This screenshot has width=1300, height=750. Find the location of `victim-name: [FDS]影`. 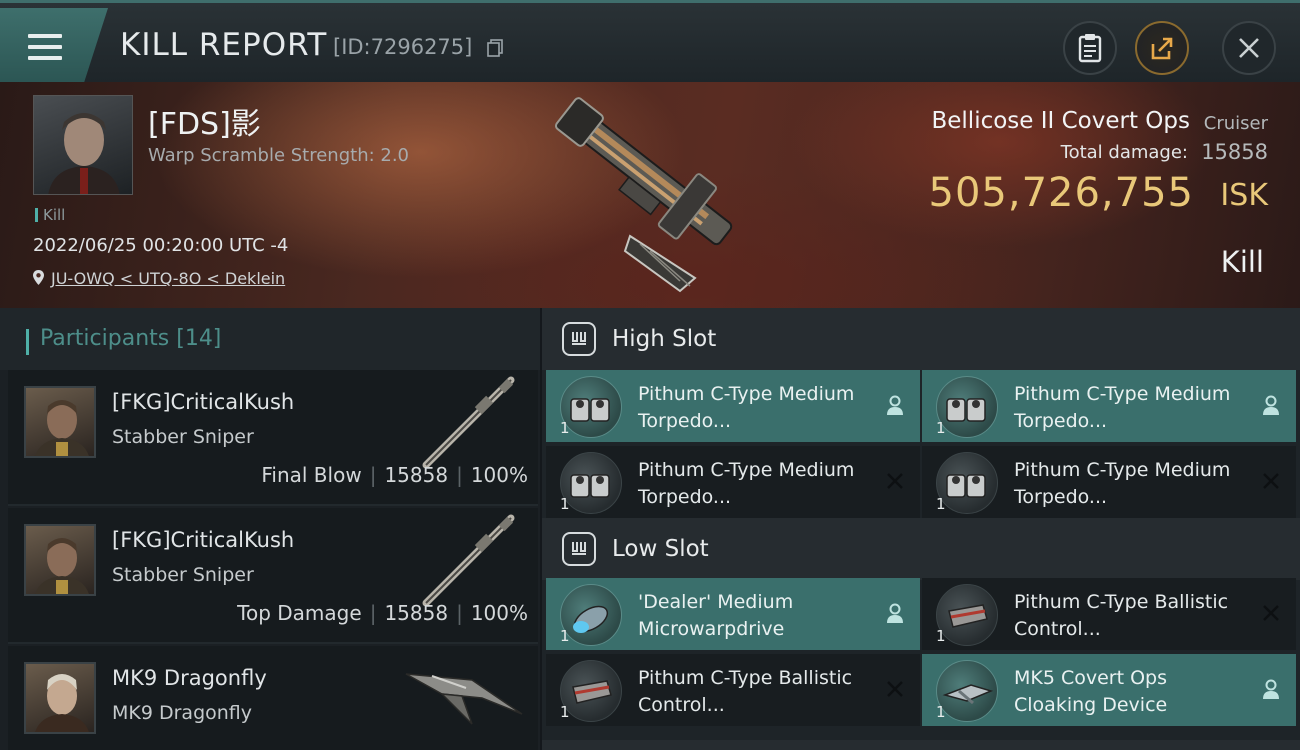

victim-name: [FDS]影 is located at coordinates (204, 124).